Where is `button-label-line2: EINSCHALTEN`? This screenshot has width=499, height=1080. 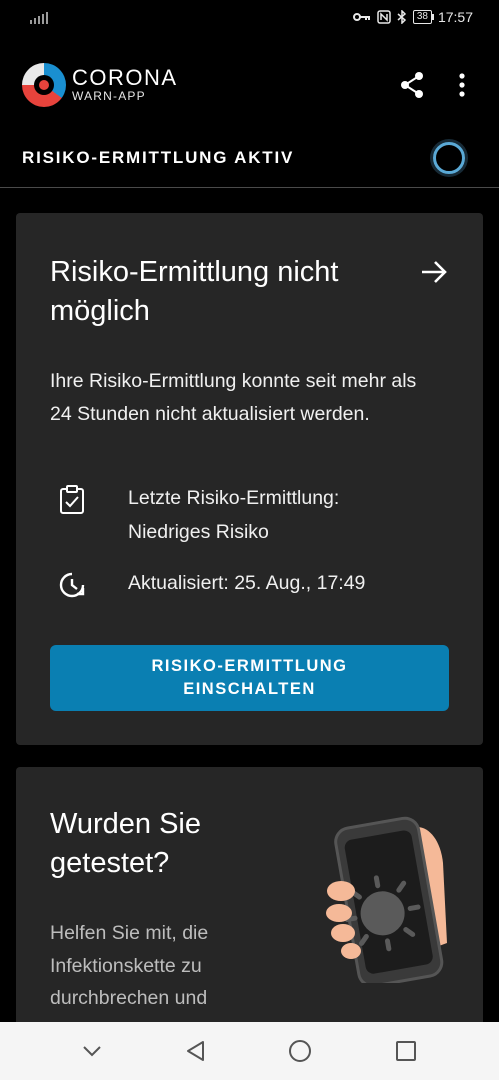 button-label-line2: EINSCHALTEN is located at coordinates (249, 689).